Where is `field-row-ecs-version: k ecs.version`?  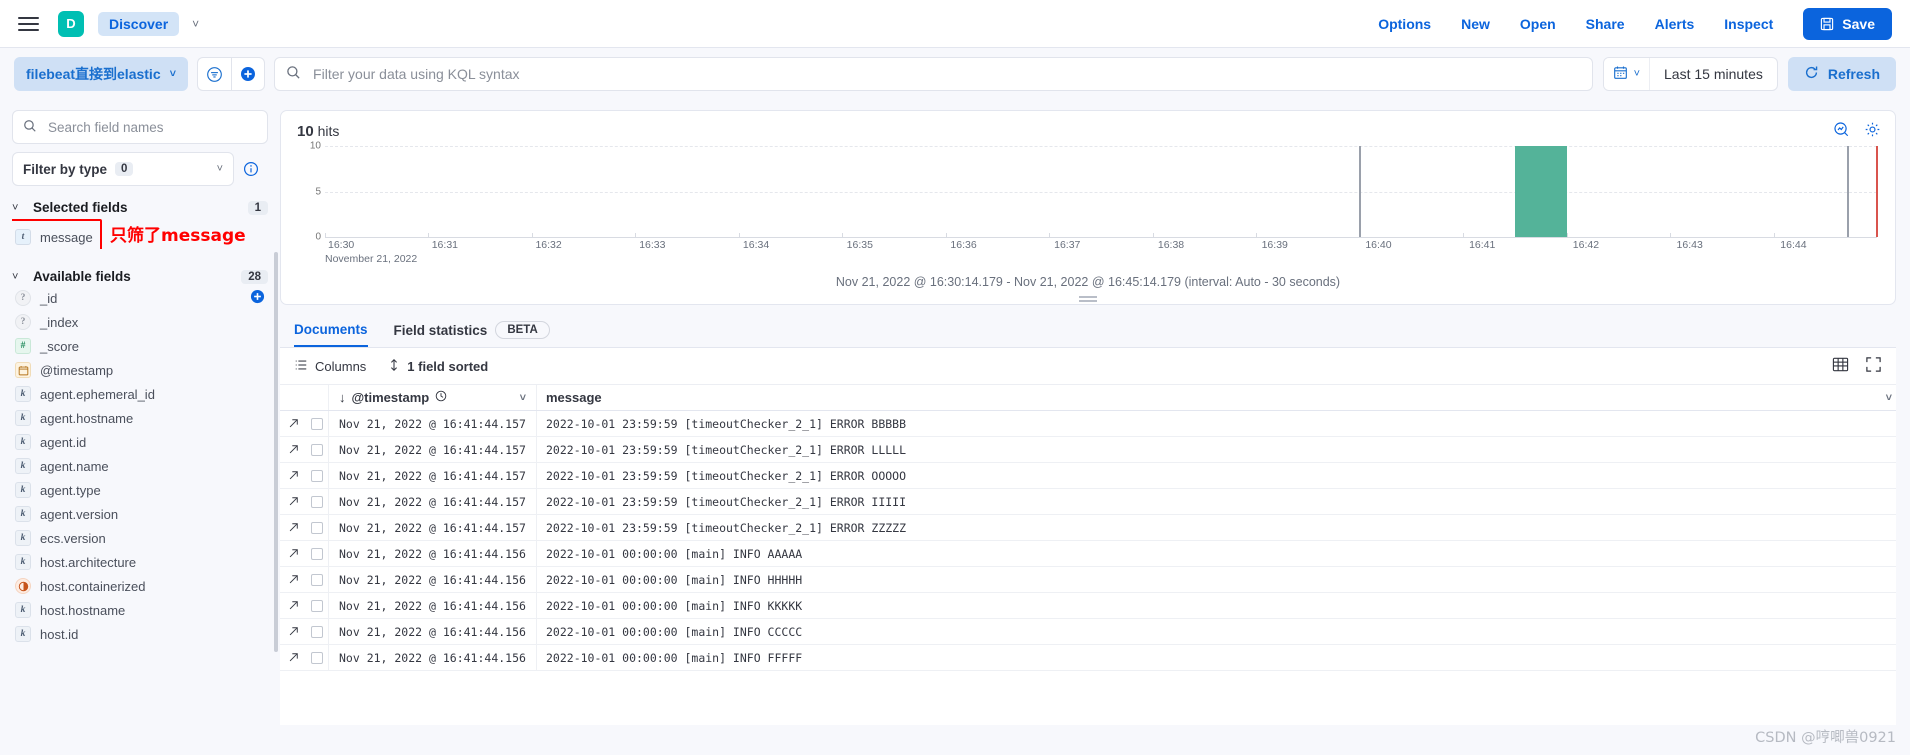
field-row-ecs-version: k ecs.version is located at coordinates (140, 538).